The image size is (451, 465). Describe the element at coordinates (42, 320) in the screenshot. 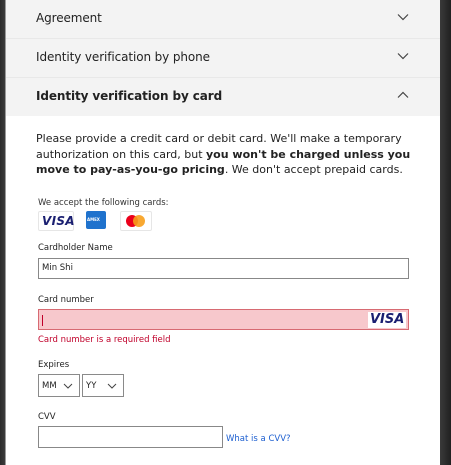

I see `text-cursor` at that location.